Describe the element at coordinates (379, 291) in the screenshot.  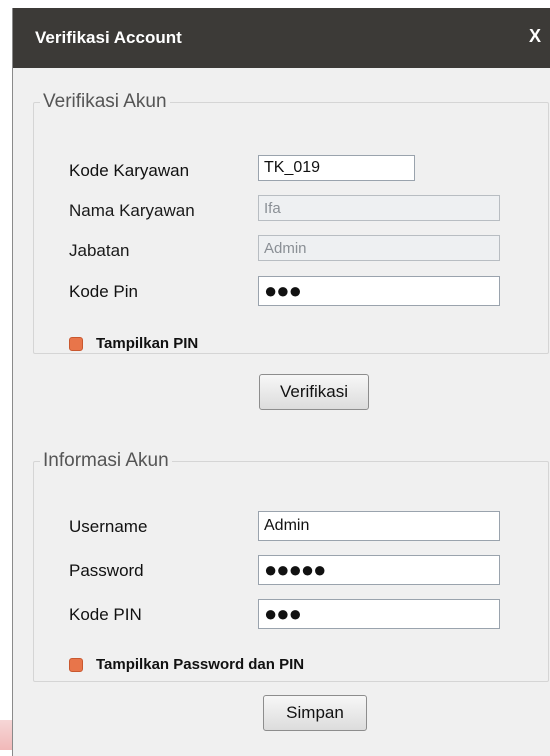
I see `kode-pin-input` at that location.